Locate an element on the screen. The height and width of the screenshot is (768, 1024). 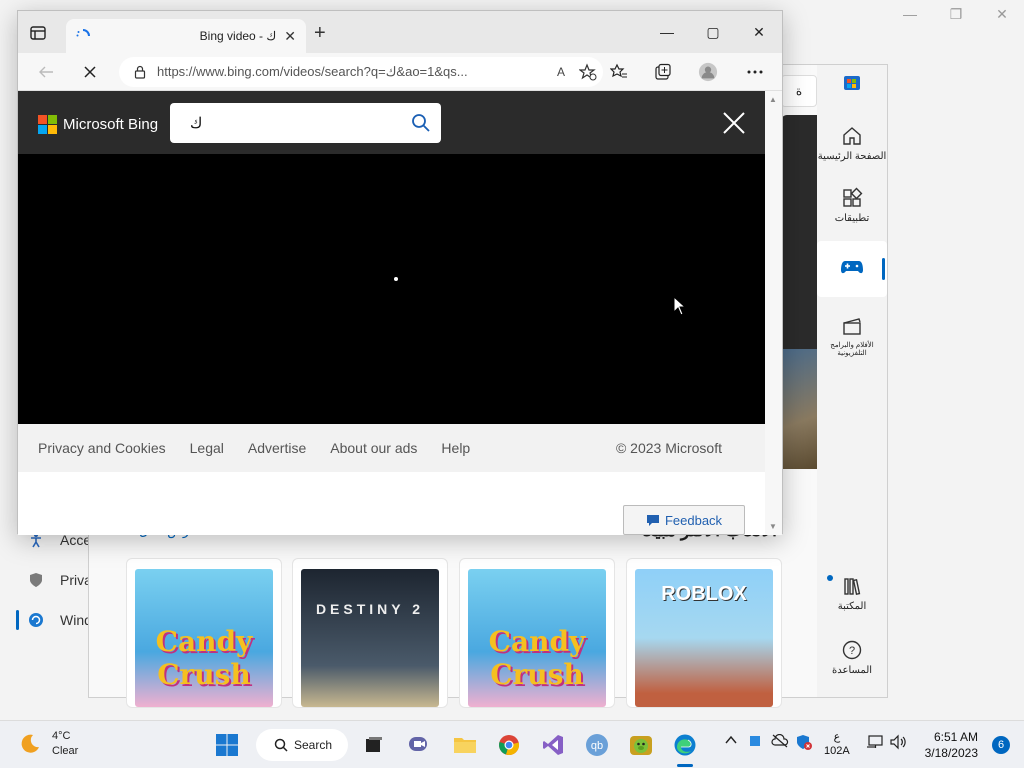
stop-icon is located at coordinates (90, 72).